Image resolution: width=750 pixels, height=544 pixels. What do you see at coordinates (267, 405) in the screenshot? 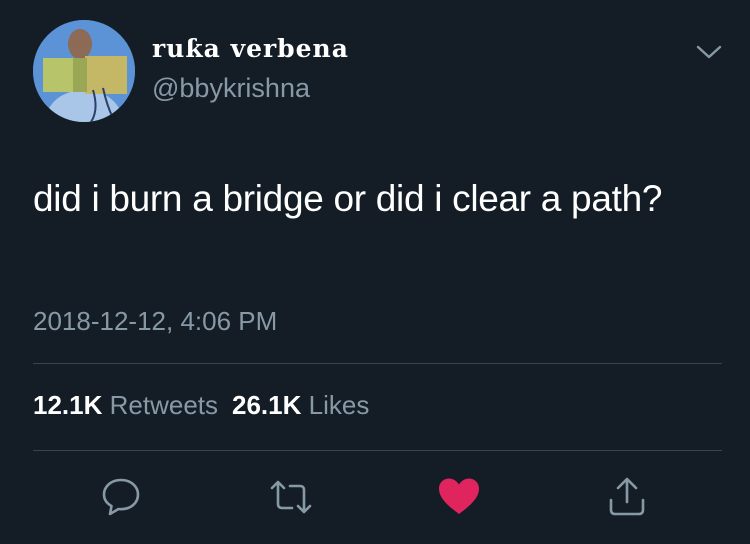
I see `likes-count: 26.1K` at bounding box center [267, 405].